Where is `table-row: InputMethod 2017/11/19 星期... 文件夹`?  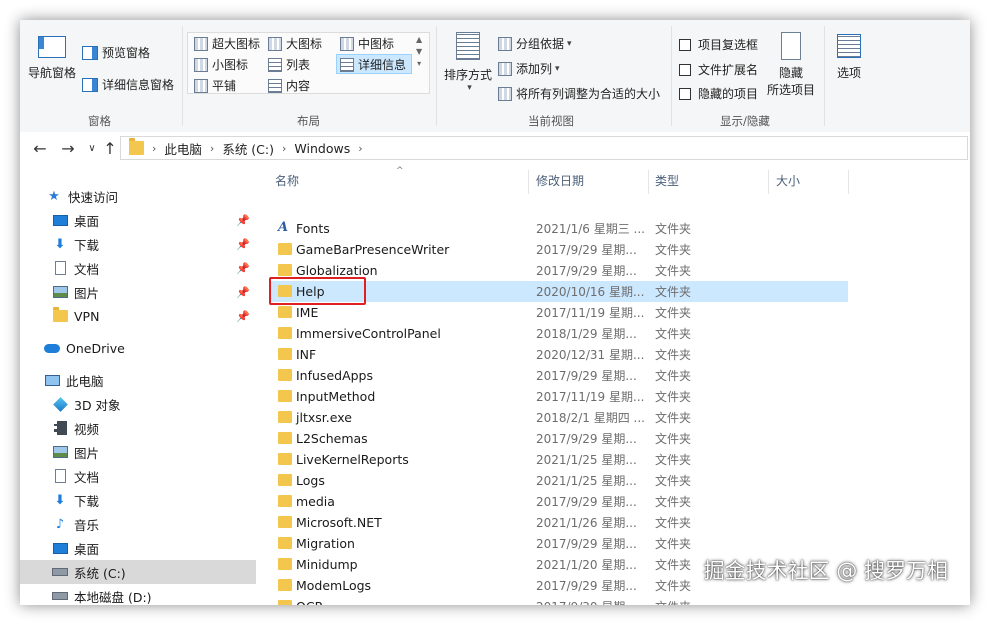
table-row: InputMethod 2017/11/19 星期... 文件夹 is located at coordinates (559, 396).